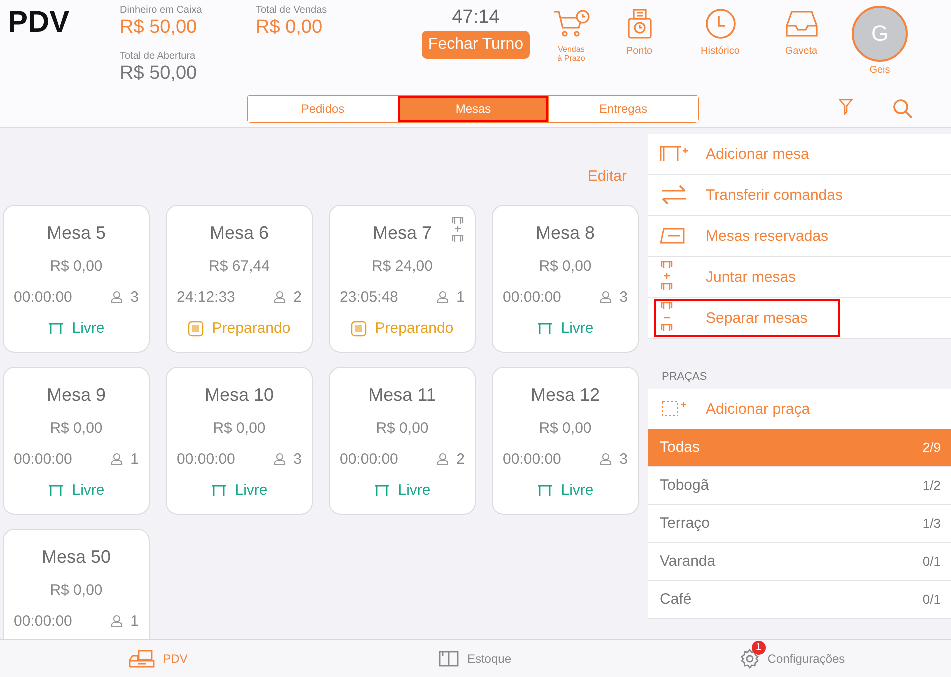  Describe the element at coordinates (239, 395) in the screenshot. I see `table-name: Mesa 10` at that location.